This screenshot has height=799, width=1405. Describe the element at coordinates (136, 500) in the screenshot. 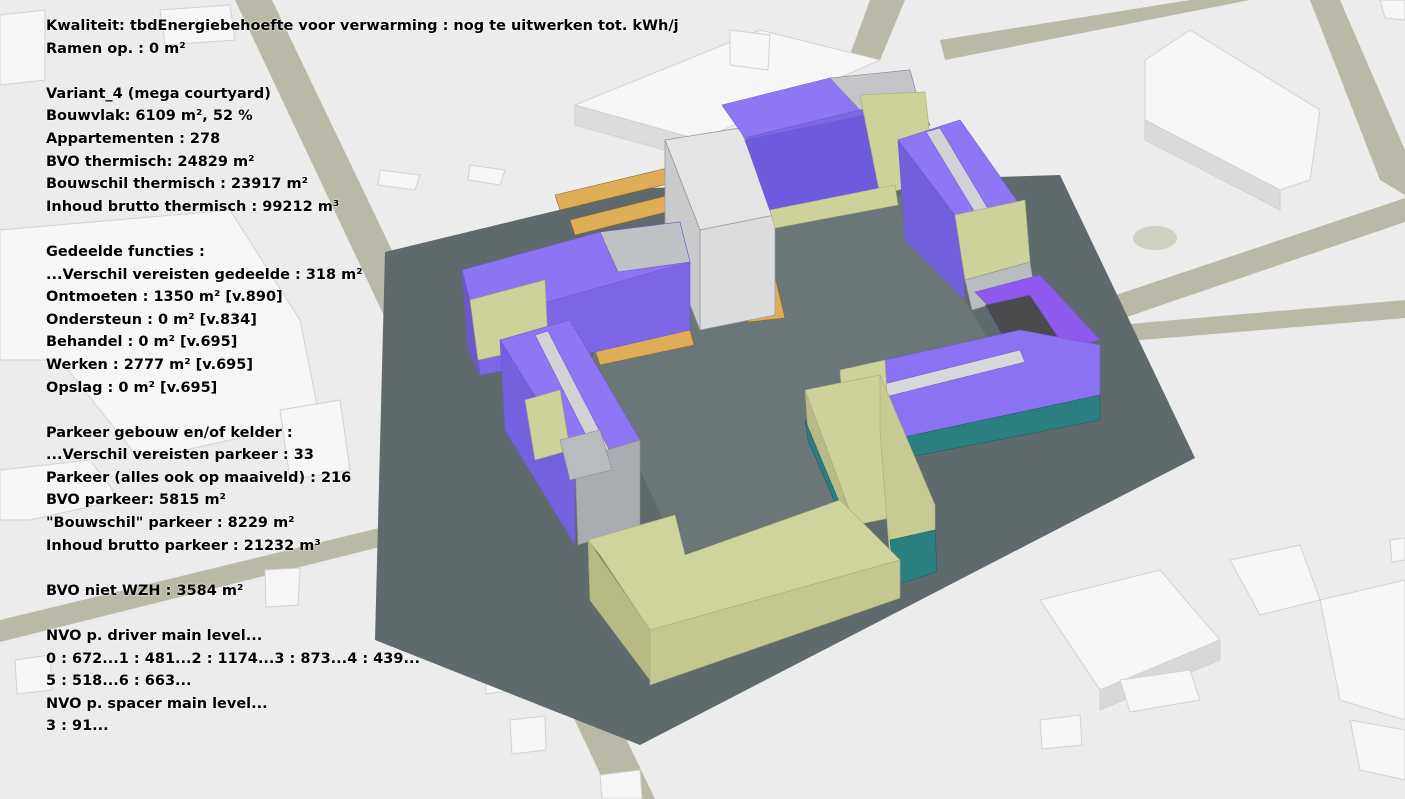

I see `bvo-parkeer-line: BVO parkeer: 5815 m²` at that location.